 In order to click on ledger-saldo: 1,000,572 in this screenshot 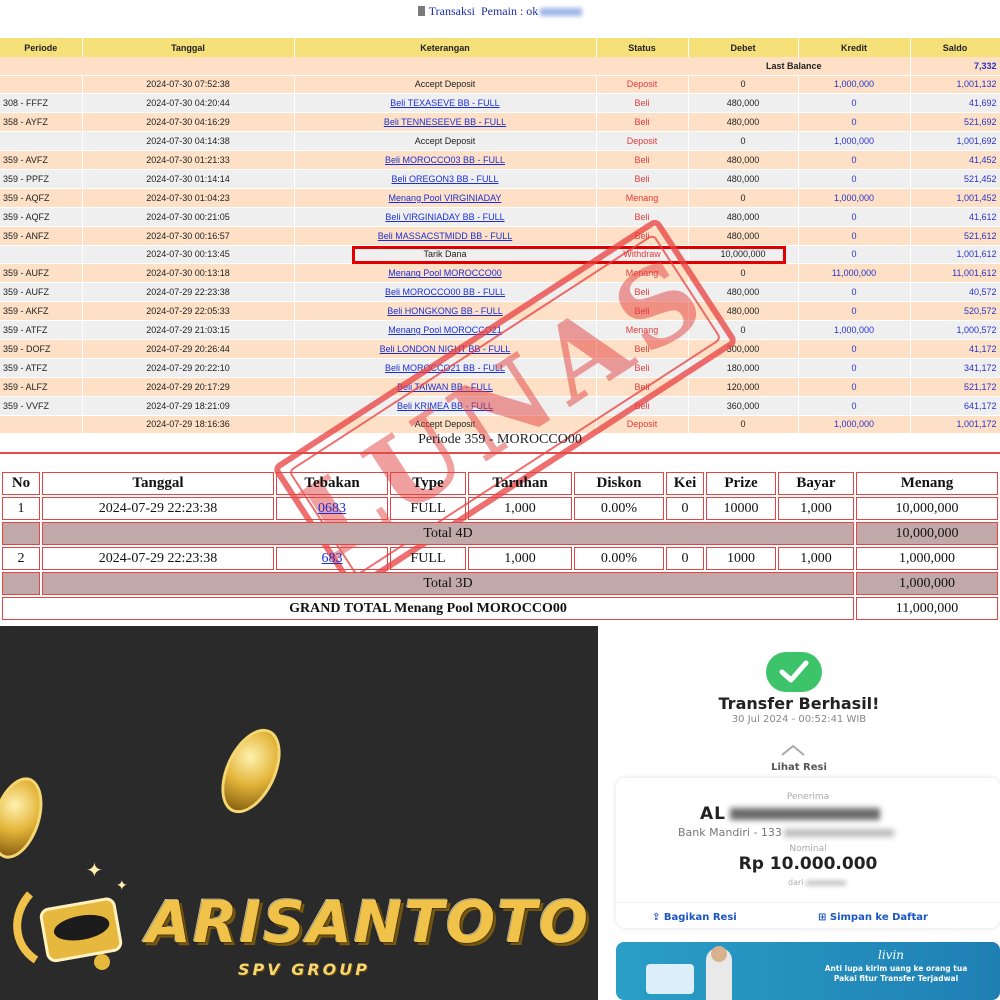, I will do `click(955, 330)`.